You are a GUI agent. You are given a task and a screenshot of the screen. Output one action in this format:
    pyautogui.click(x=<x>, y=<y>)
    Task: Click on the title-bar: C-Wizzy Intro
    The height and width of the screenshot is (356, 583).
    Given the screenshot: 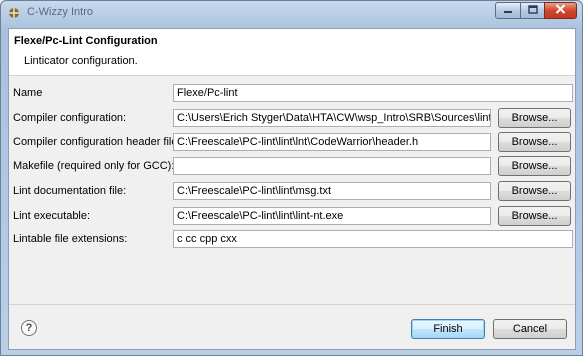 What is the action you would take?
    pyautogui.click(x=291, y=13)
    